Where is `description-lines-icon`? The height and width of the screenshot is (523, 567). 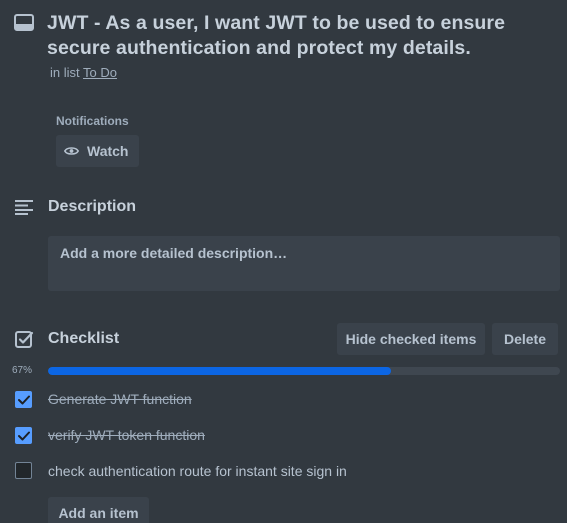
description-lines-icon is located at coordinates (24, 207).